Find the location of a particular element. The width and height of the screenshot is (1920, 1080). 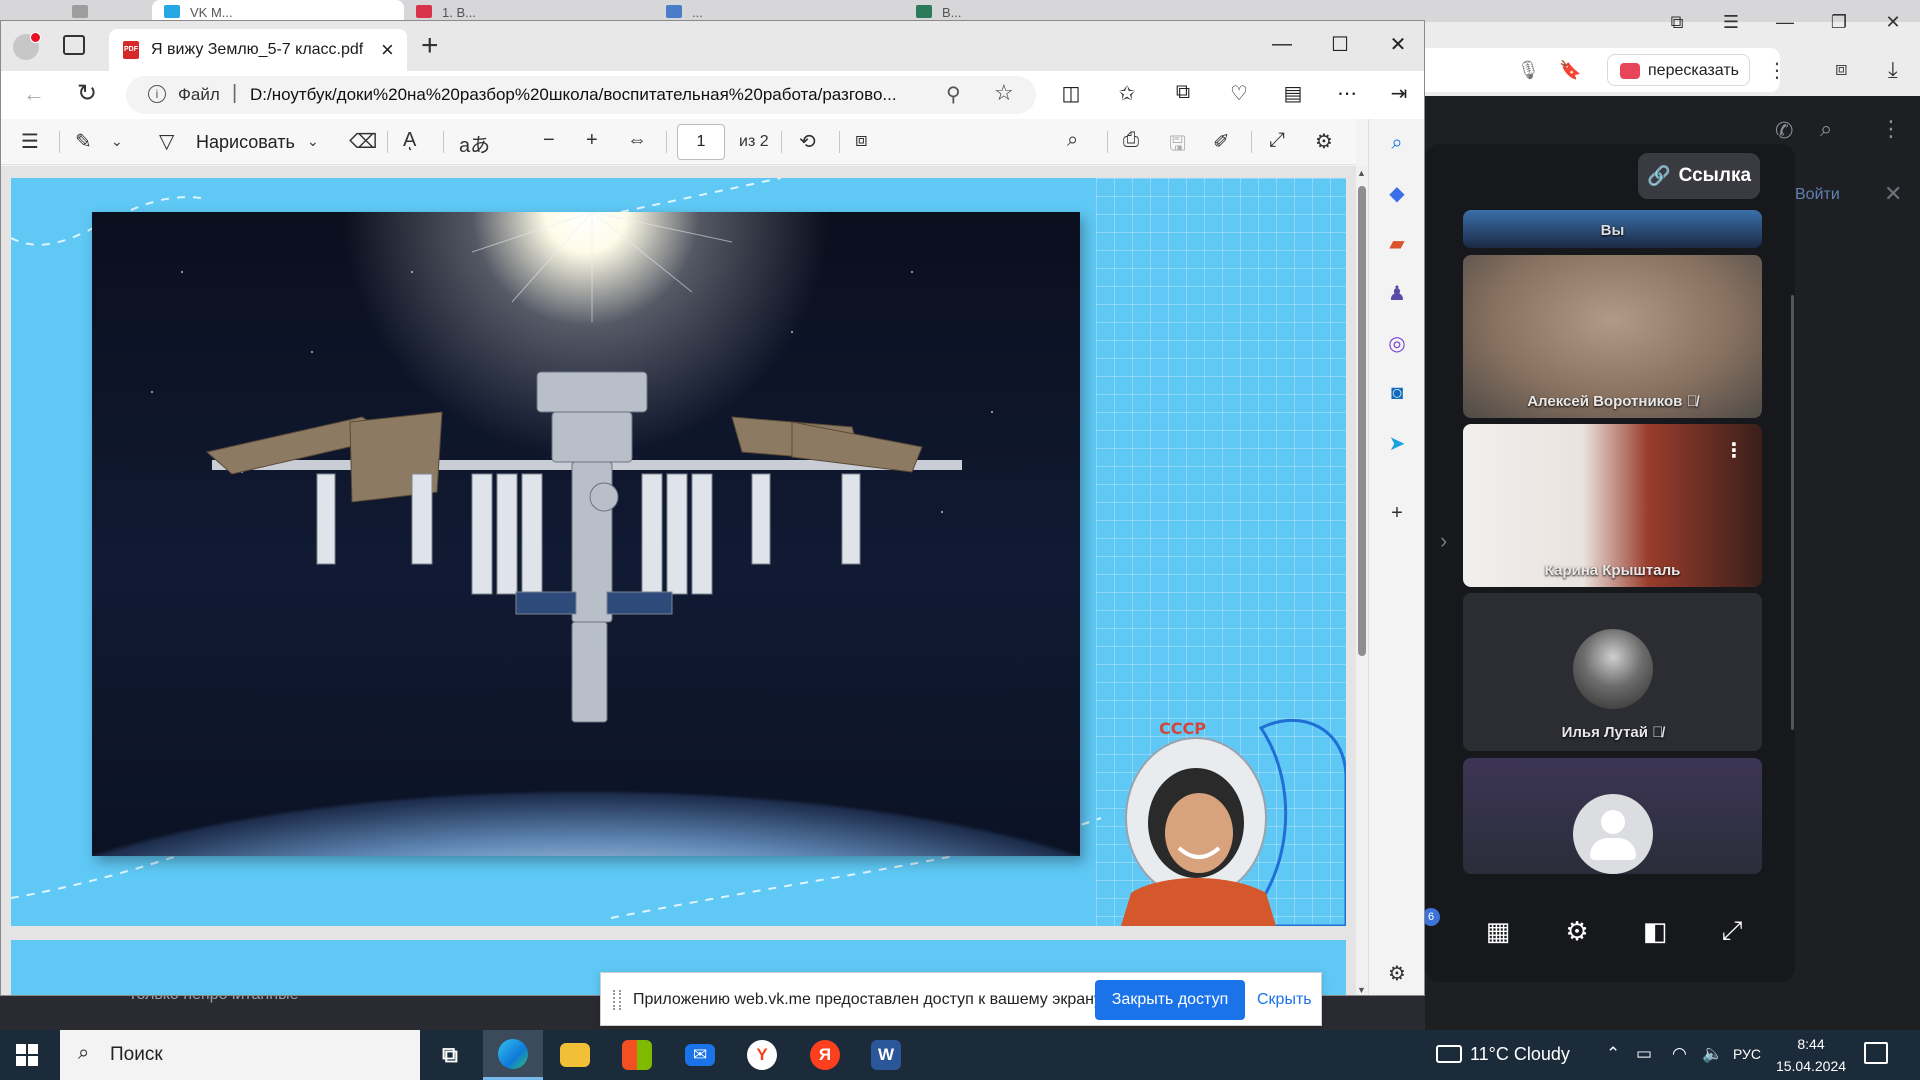

chevron-up-icon: ⌃ is located at coordinates (1613, 1054).